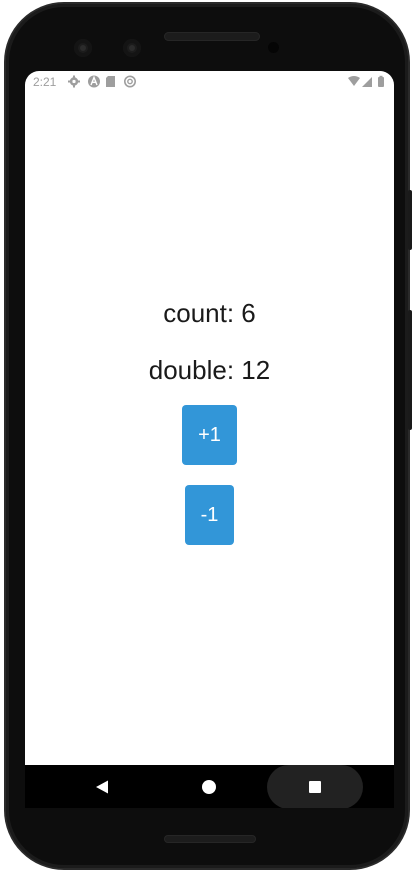 The image size is (417, 873). Describe the element at coordinates (94, 81) in the screenshot. I see `a-logo-icon` at that location.